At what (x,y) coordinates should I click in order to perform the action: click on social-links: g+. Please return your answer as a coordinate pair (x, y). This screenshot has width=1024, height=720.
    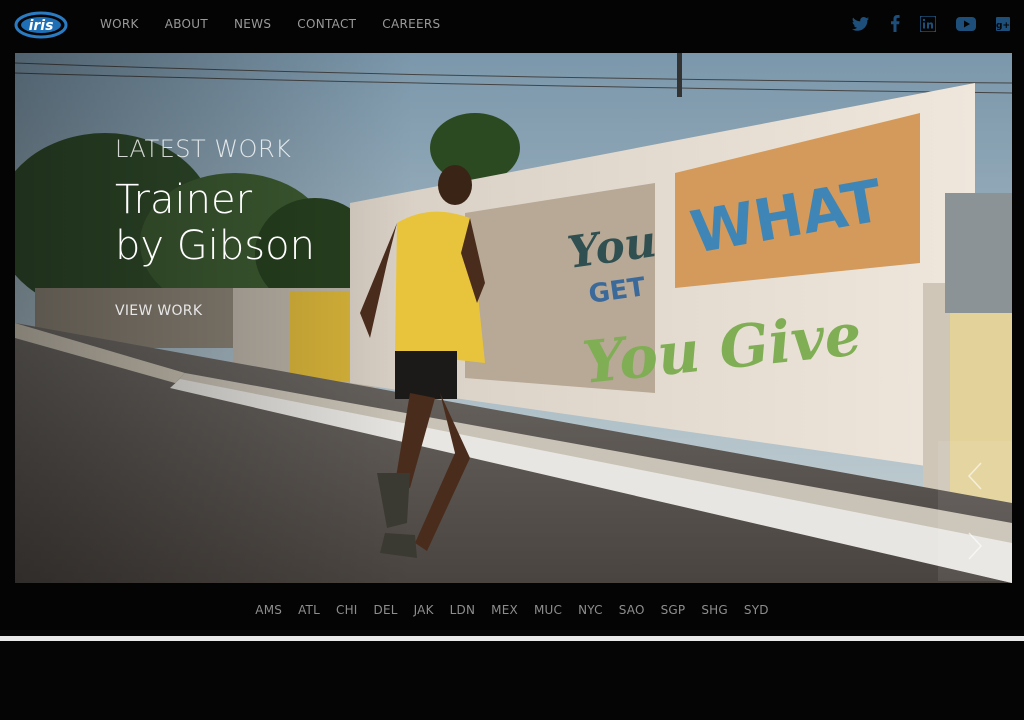
    Looking at the image, I should click on (921, 23).